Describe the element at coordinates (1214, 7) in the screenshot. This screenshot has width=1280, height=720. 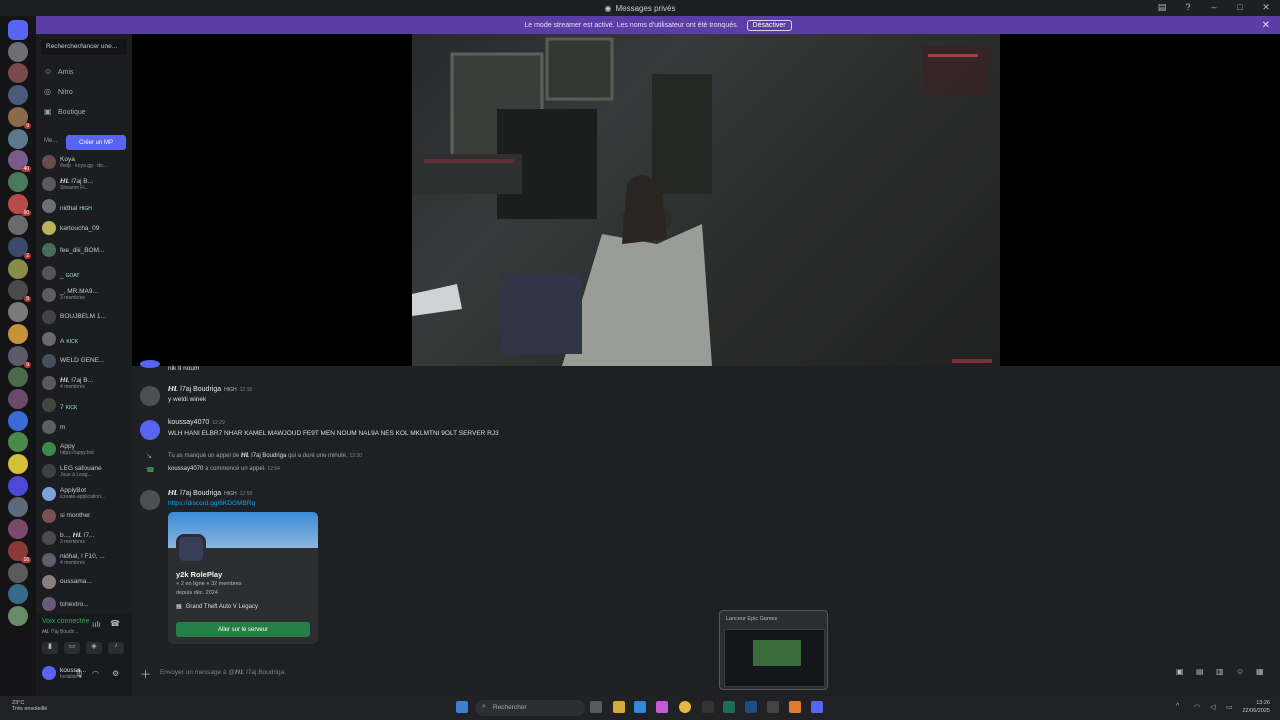
I see `minimize-button: –` at that location.